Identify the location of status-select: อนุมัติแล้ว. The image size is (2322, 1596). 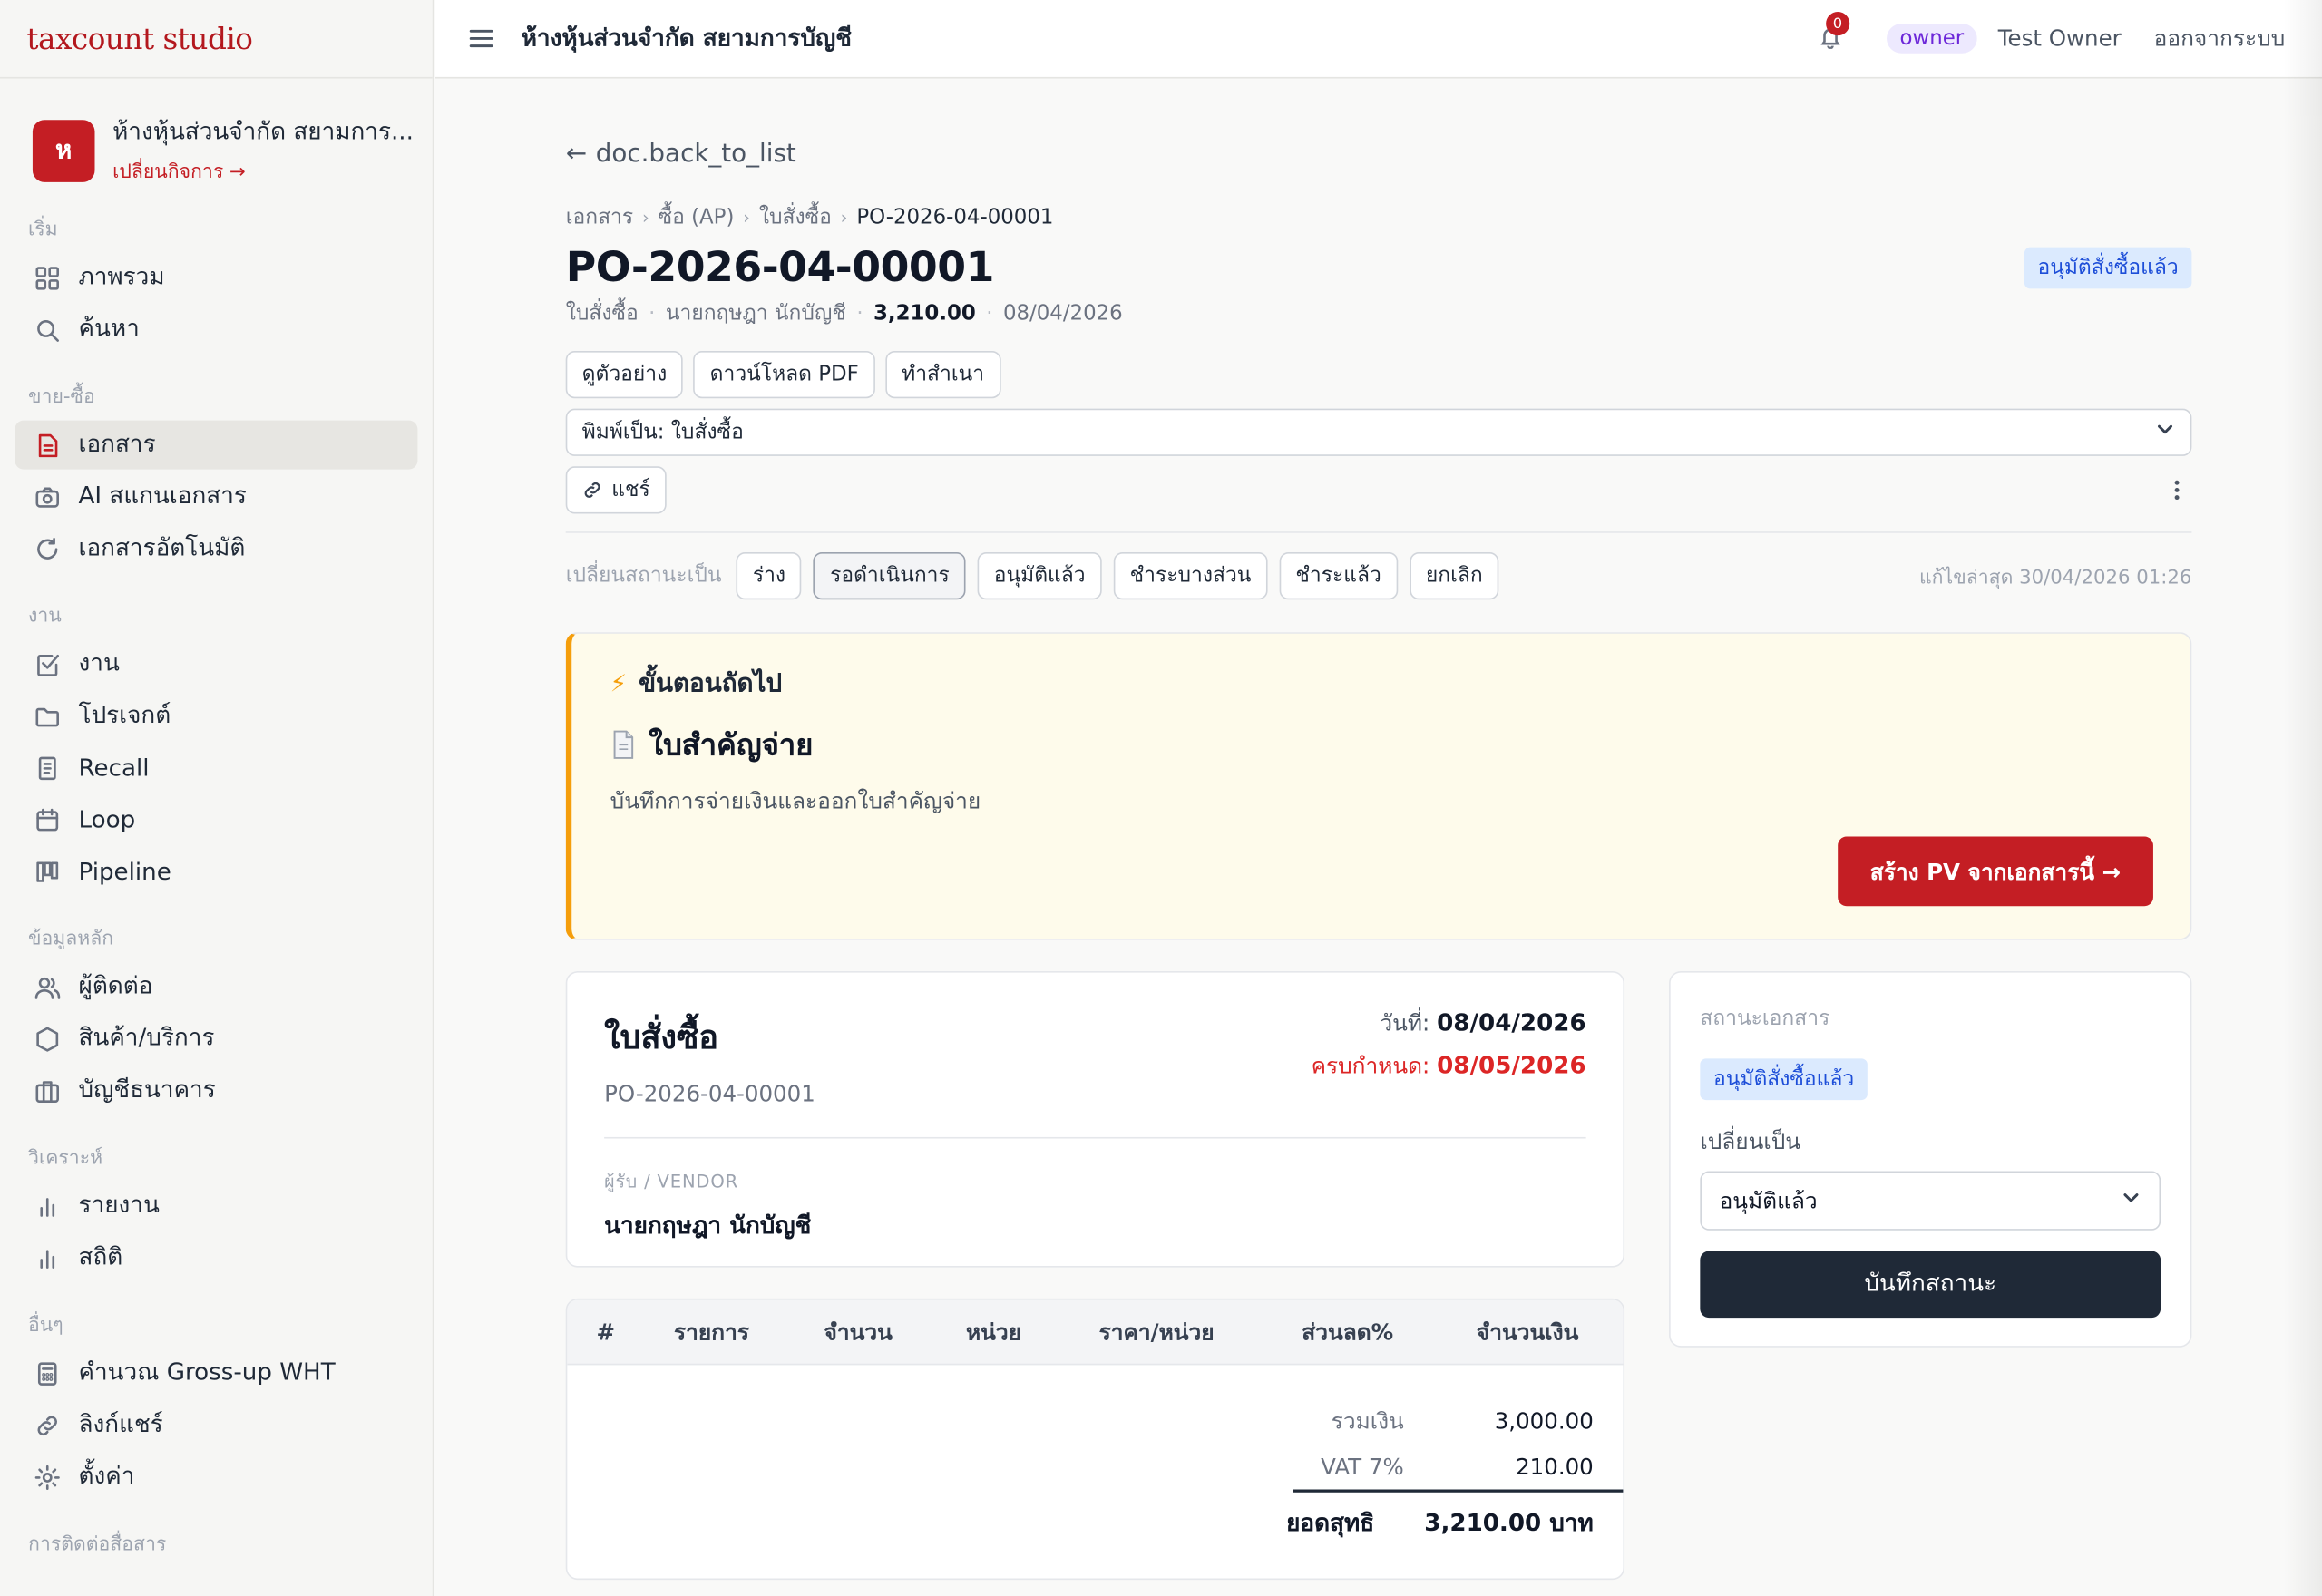
(1931, 1201).